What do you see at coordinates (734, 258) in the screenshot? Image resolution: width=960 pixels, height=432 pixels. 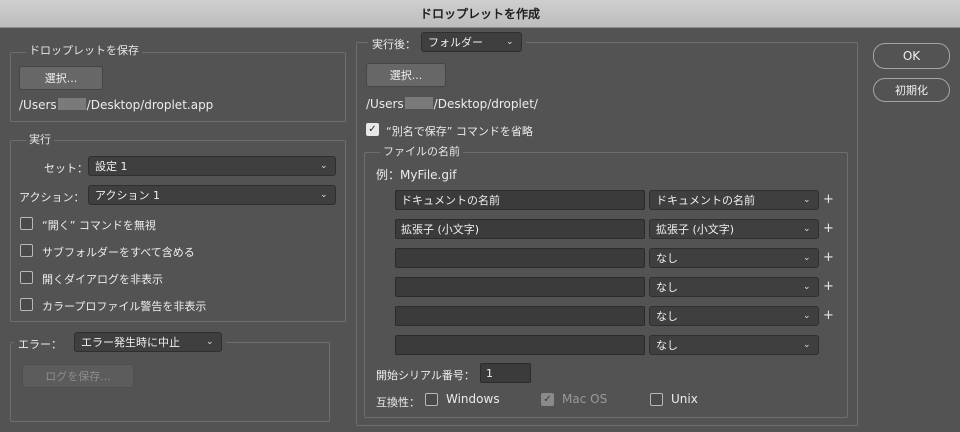 I see `naming-select-3: なし` at bounding box center [734, 258].